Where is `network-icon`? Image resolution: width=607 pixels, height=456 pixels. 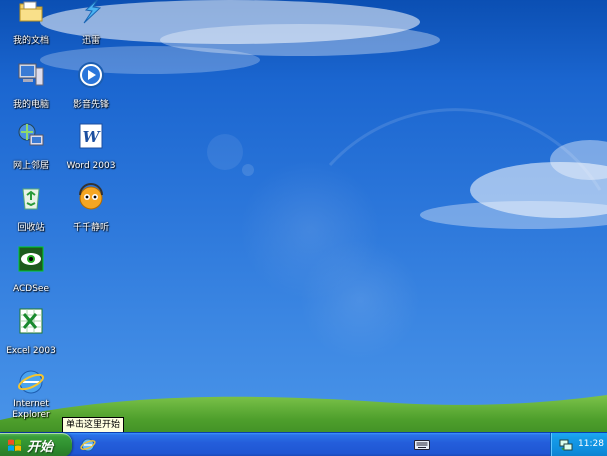
network-icon is located at coordinates (31, 134).